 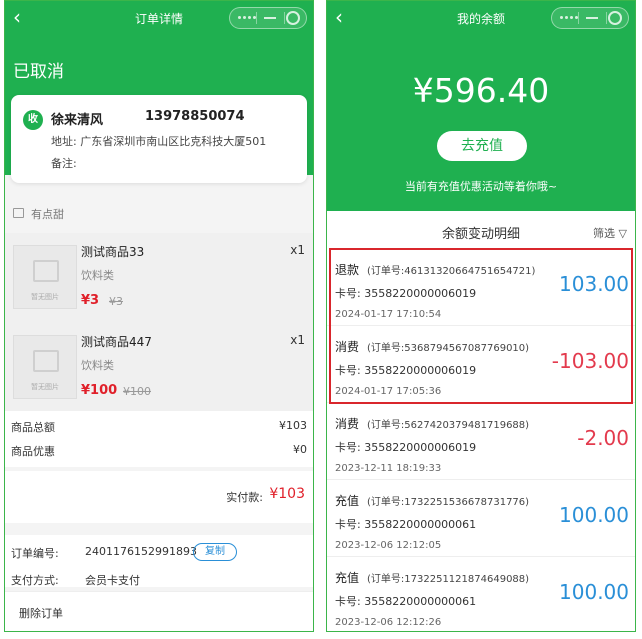 What do you see at coordinates (159, 611) in the screenshot?
I see `bottom-bar: 删除订单` at bounding box center [159, 611].